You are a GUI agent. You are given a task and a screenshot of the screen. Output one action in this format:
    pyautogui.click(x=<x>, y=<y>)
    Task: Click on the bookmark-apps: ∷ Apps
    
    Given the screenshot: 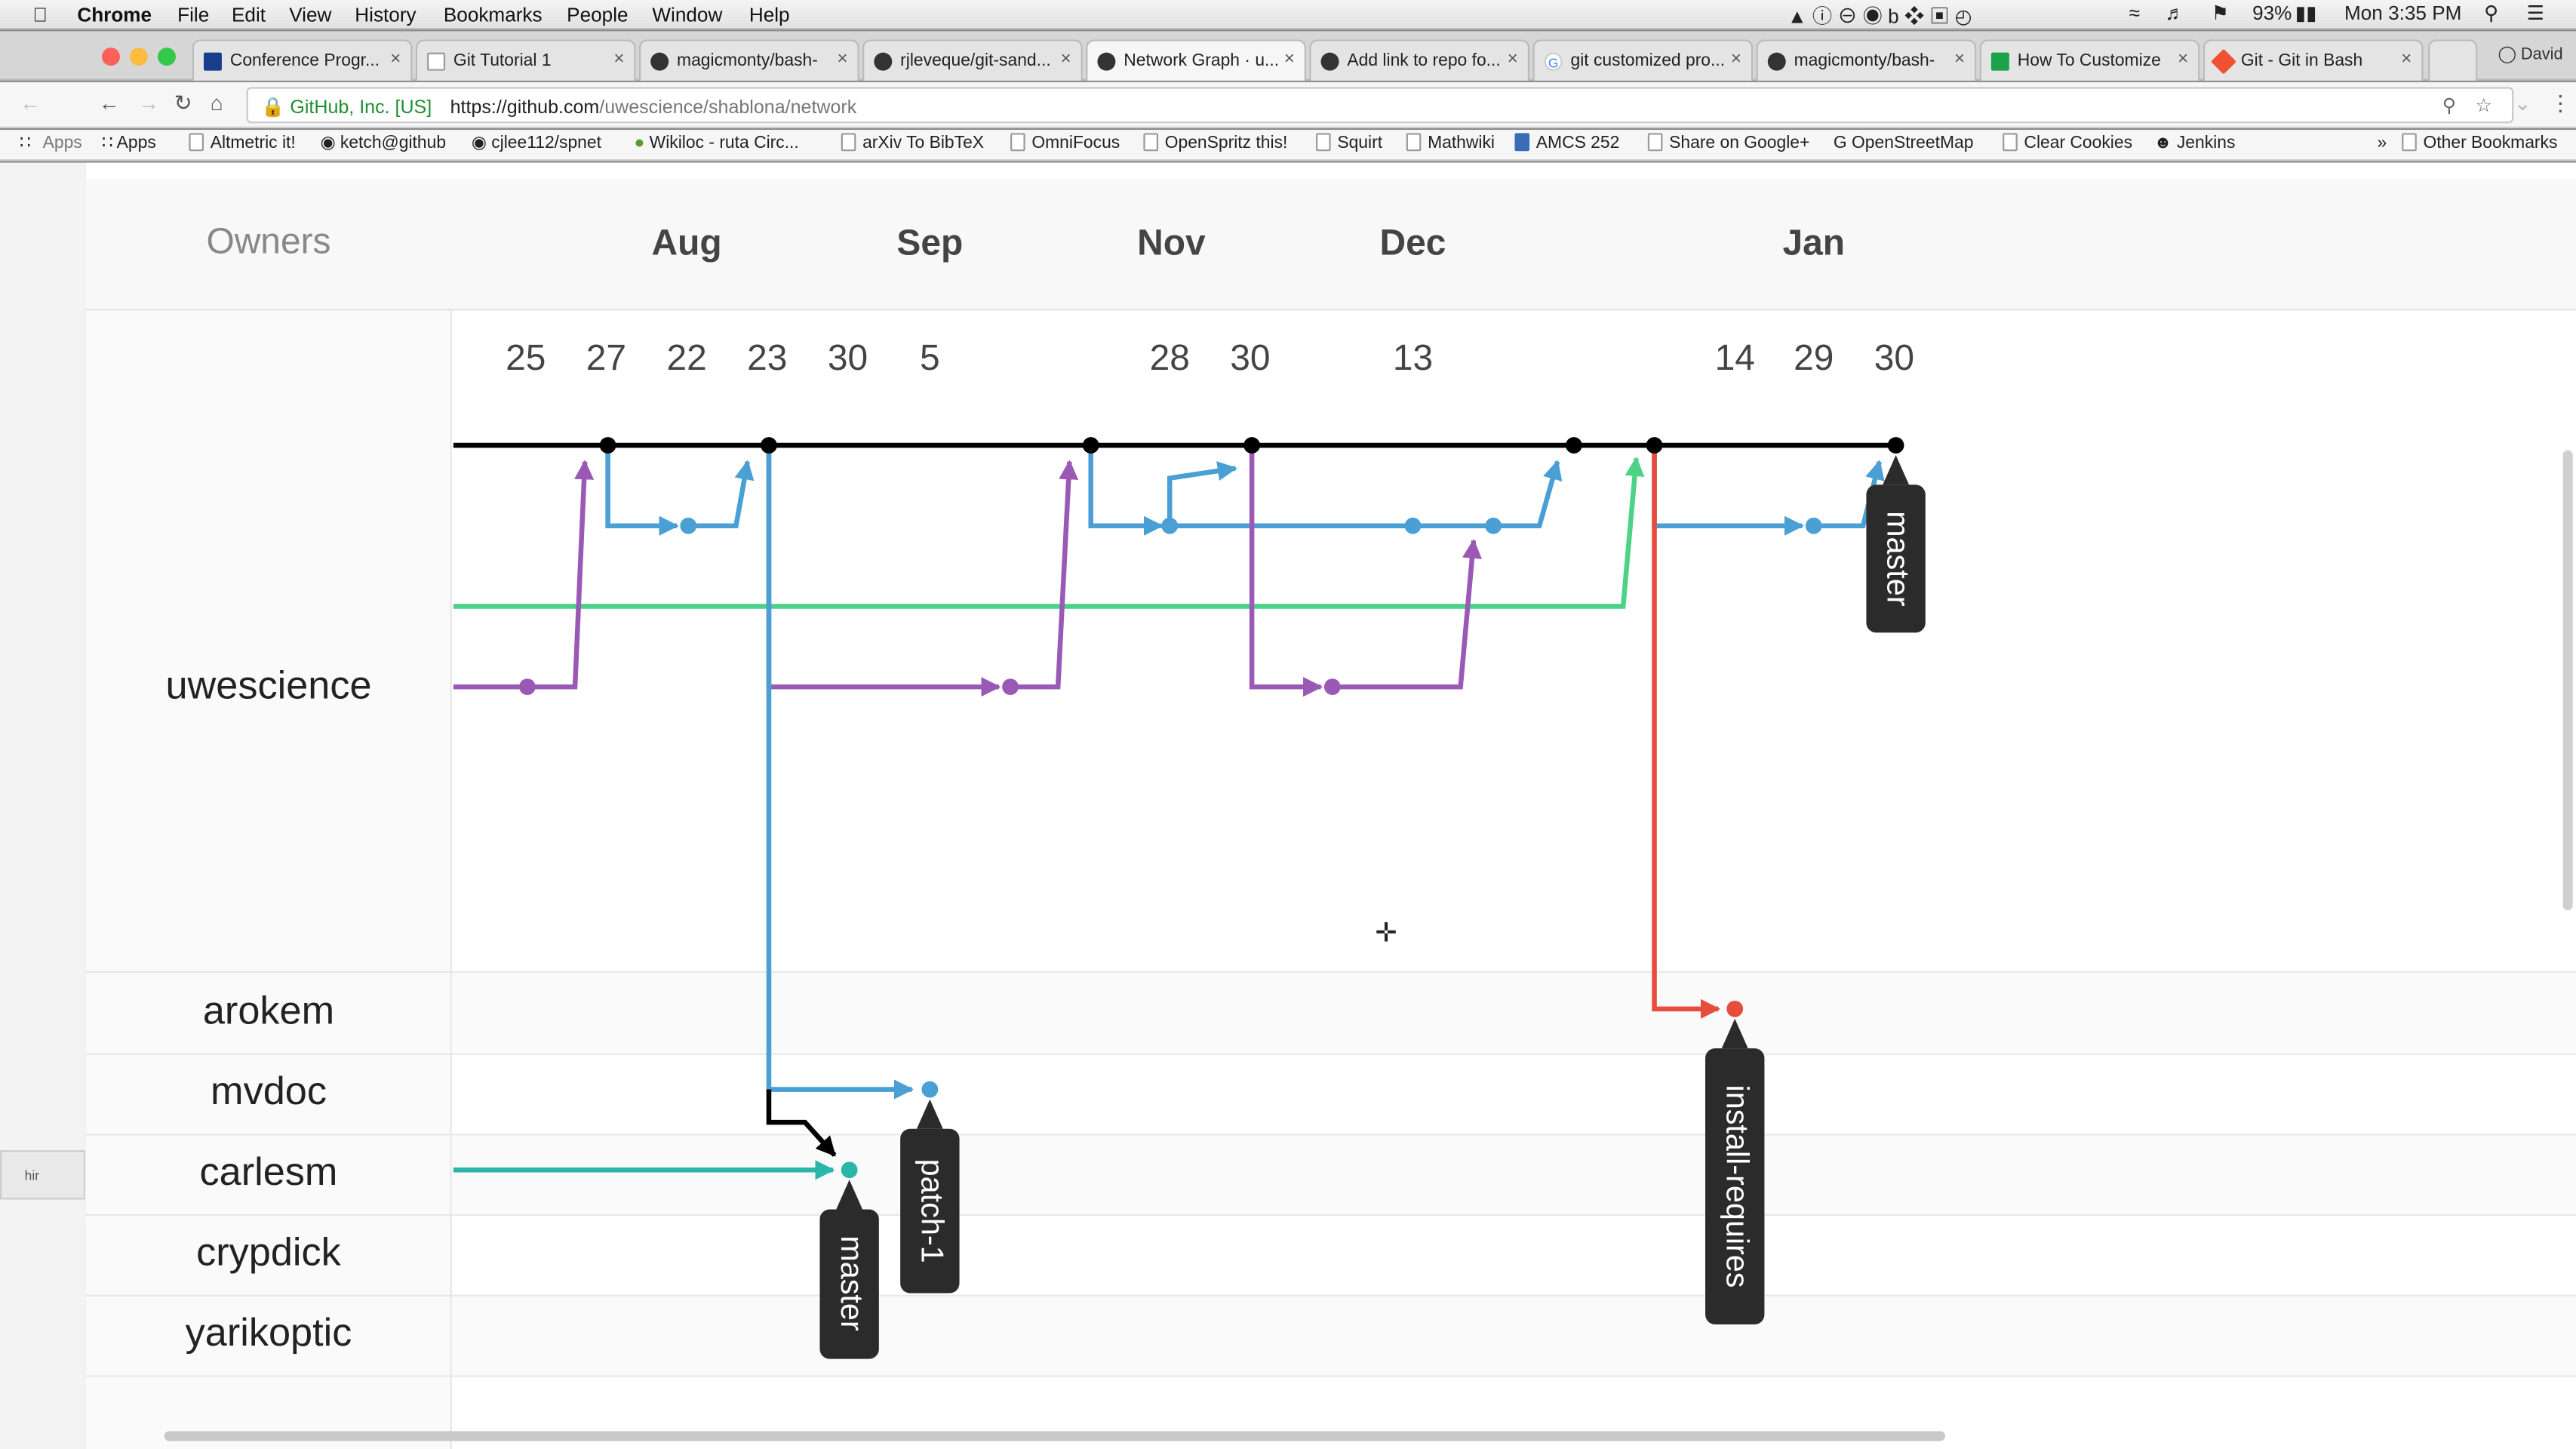 What is the action you would take?
    pyautogui.click(x=129, y=142)
    